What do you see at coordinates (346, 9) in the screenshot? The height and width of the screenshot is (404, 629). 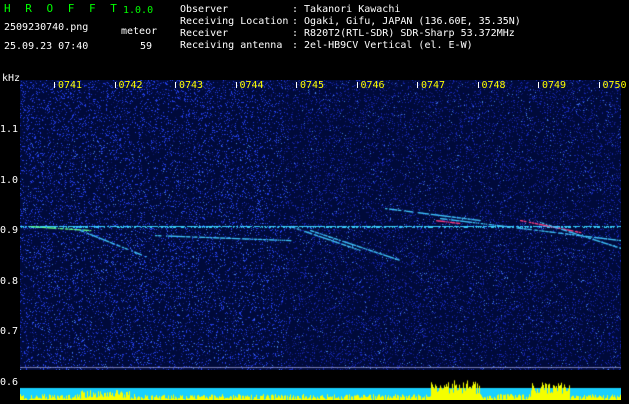 I see `info-value: : Takanori Kawachi` at bounding box center [346, 9].